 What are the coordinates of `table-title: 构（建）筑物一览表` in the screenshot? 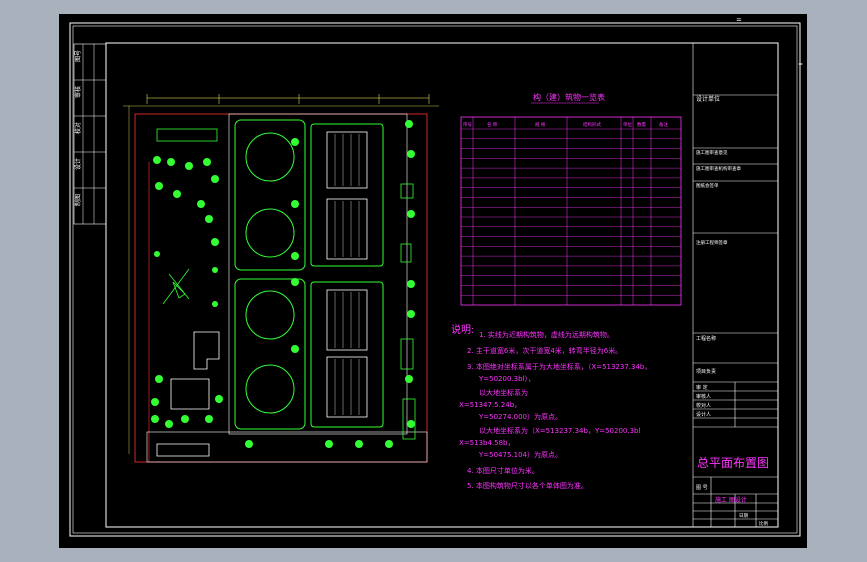 It's located at (569, 97).